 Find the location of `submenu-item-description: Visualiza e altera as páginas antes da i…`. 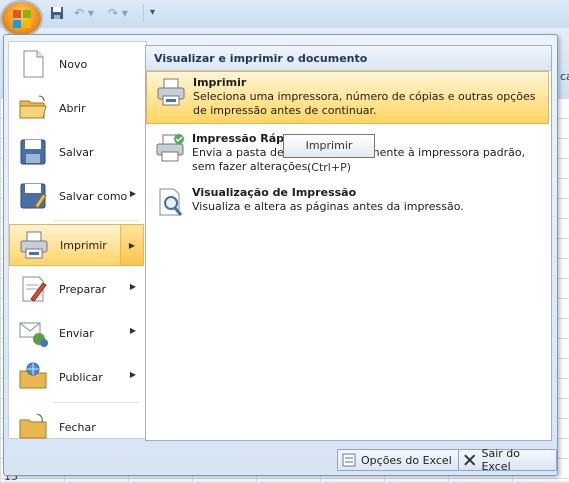

submenu-item-description: Visualiza e altera as páginas antes da i… is located at coordinates (328, 206).